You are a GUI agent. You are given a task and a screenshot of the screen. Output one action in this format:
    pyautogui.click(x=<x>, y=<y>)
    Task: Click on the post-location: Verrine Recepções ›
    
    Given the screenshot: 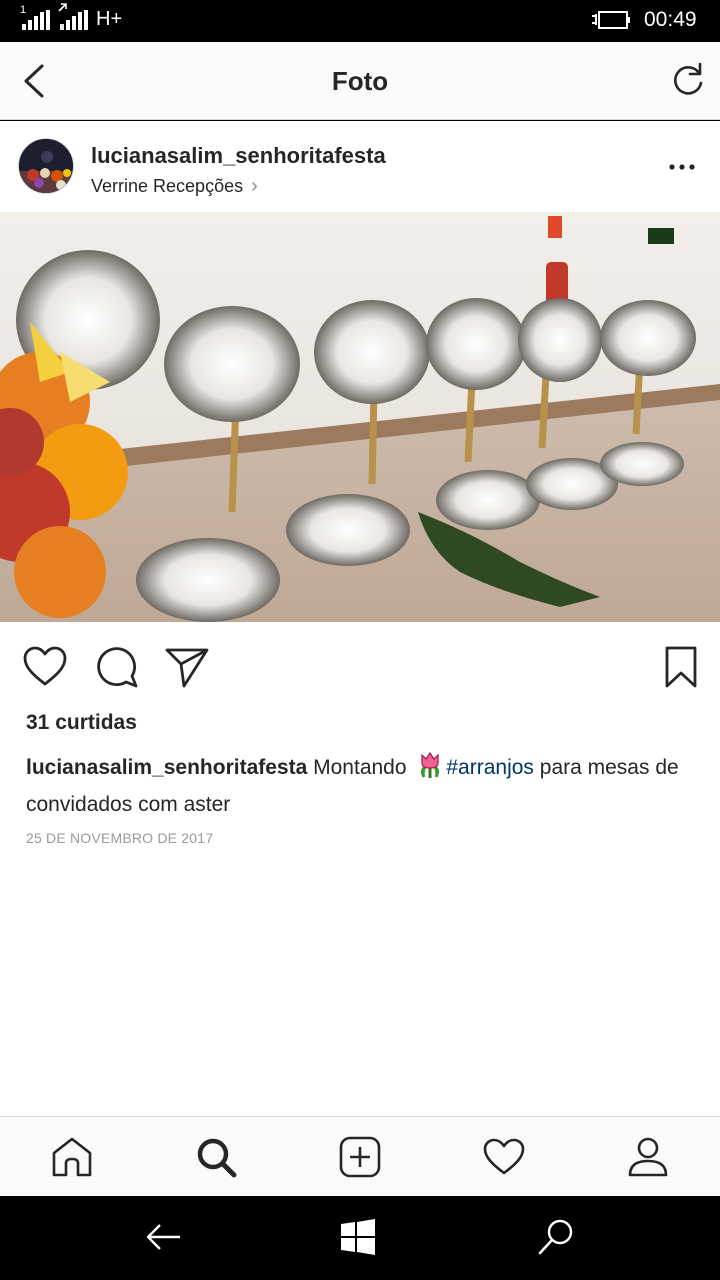 What is the action you would take?
    pyautogui.click(x=174, y=186)
    